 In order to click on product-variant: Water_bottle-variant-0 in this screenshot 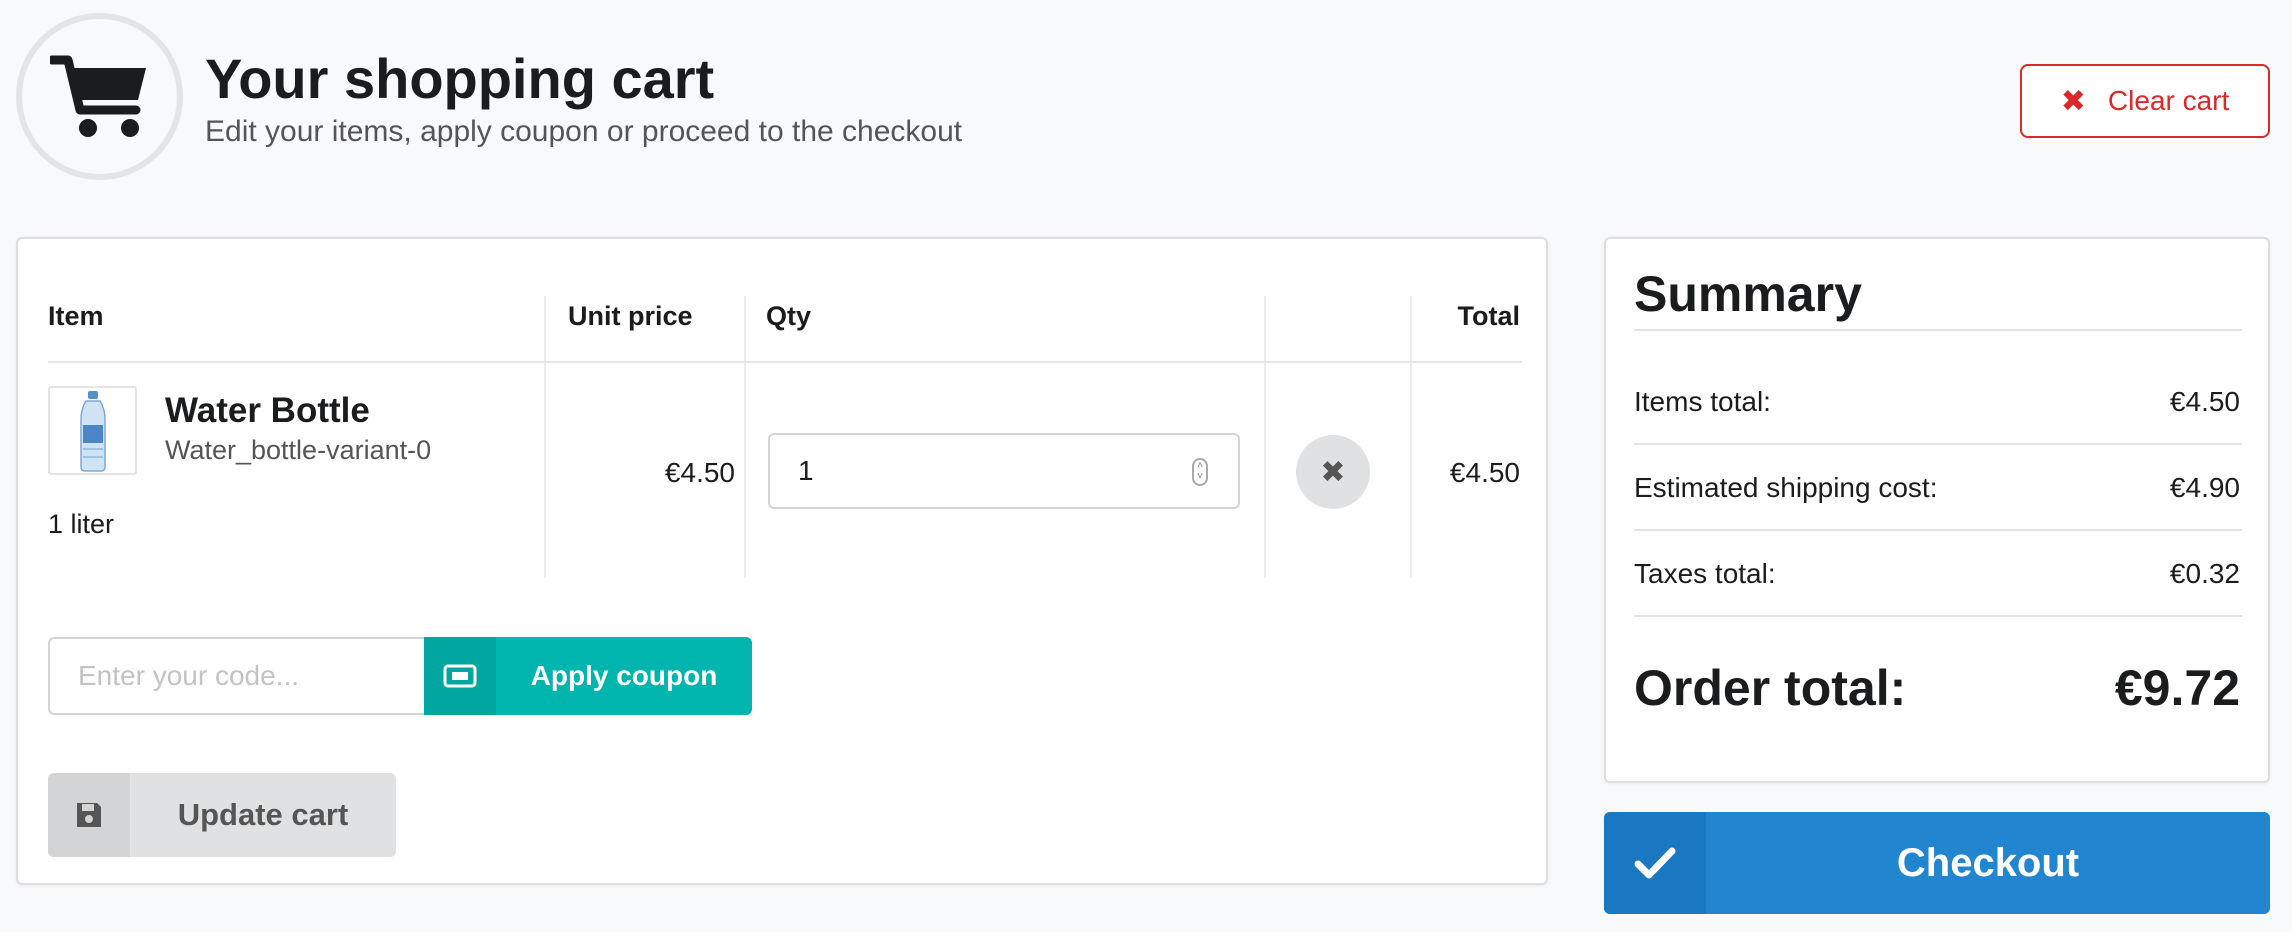, I will do `click(298, 450)`.